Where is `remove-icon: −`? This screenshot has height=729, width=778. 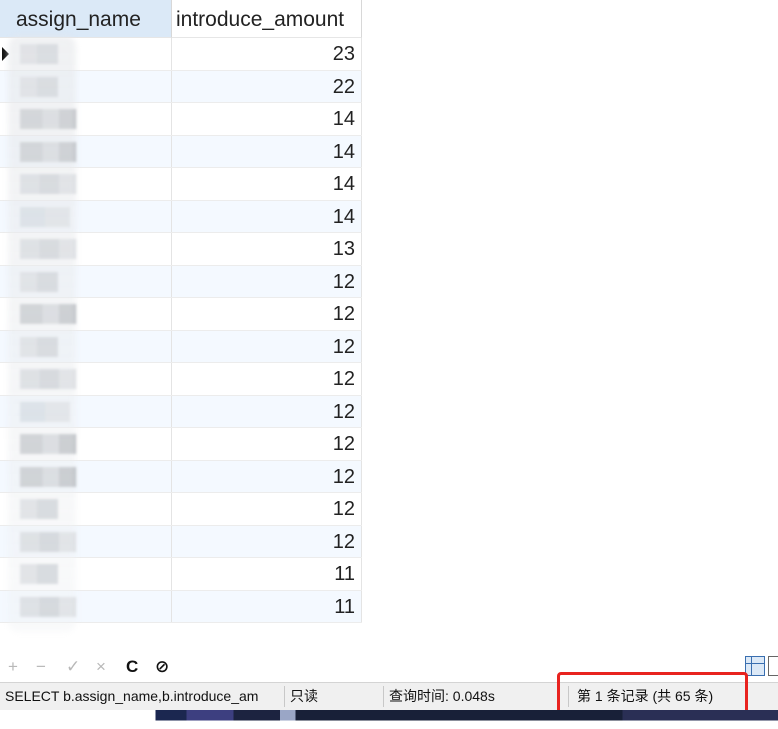
remove-icon: − is located at coordinates (41, 667).